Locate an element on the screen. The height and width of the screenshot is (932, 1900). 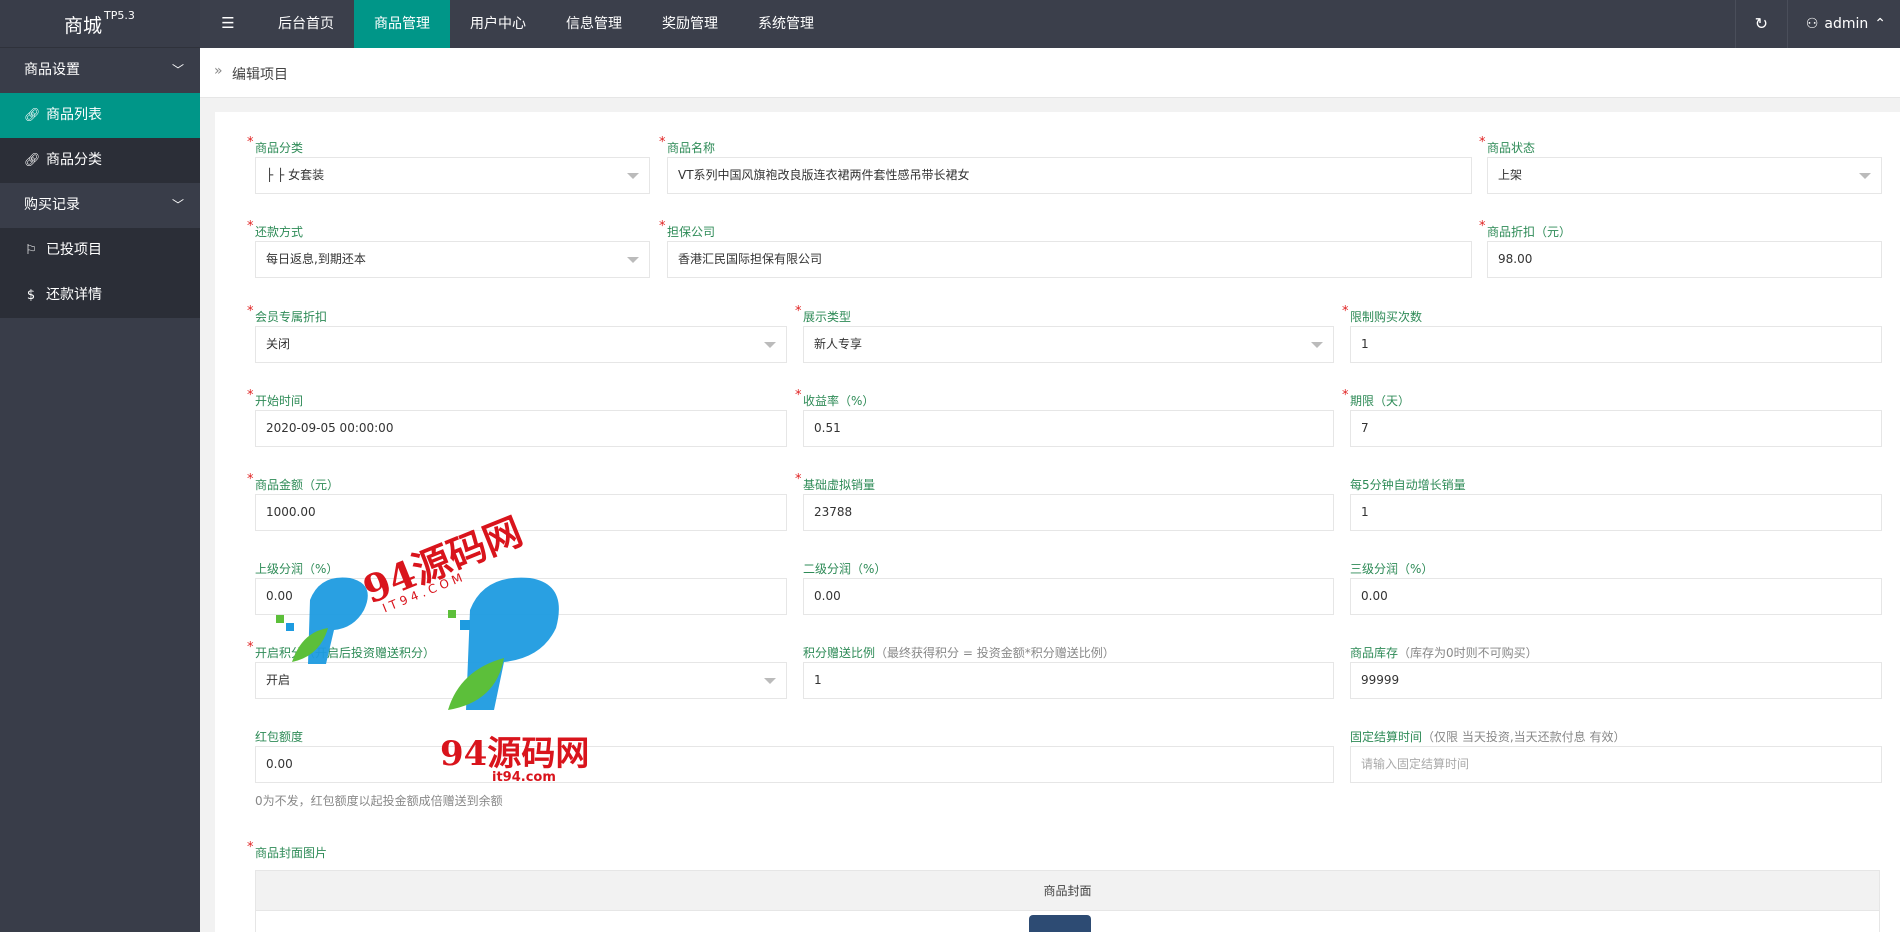
field-display-type: * 展示类型 新人专享 is located at coordinates (1064, 334).